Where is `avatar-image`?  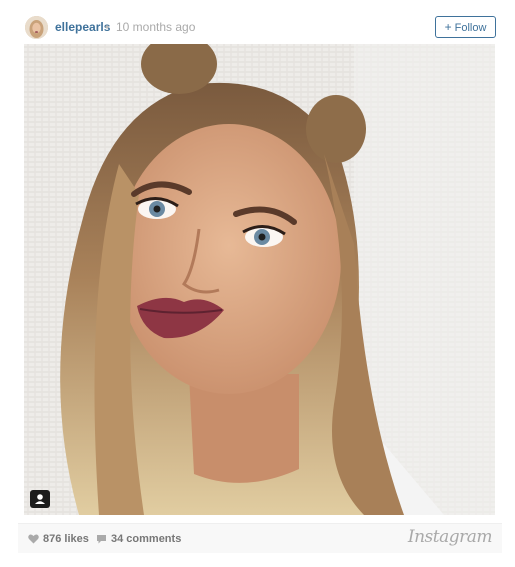
avatar-image is located at coordinates (36, 27).